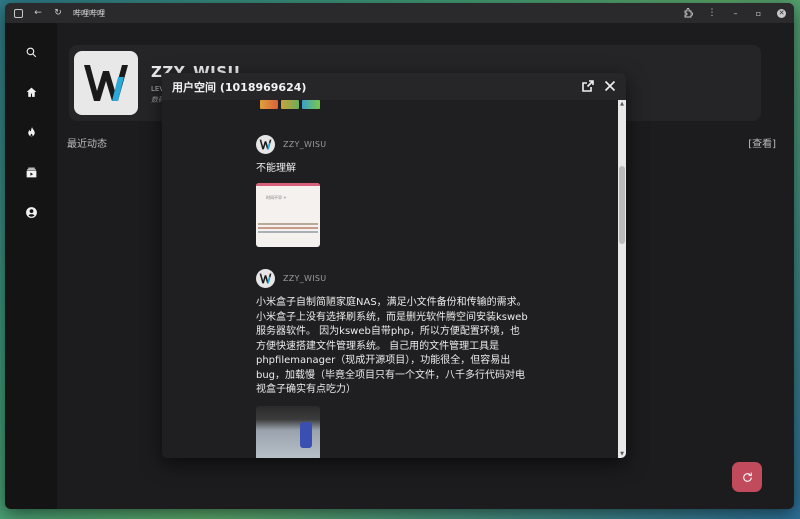  I want to click on modal-scrollbar: ▲ ▼, so click(622, 279).